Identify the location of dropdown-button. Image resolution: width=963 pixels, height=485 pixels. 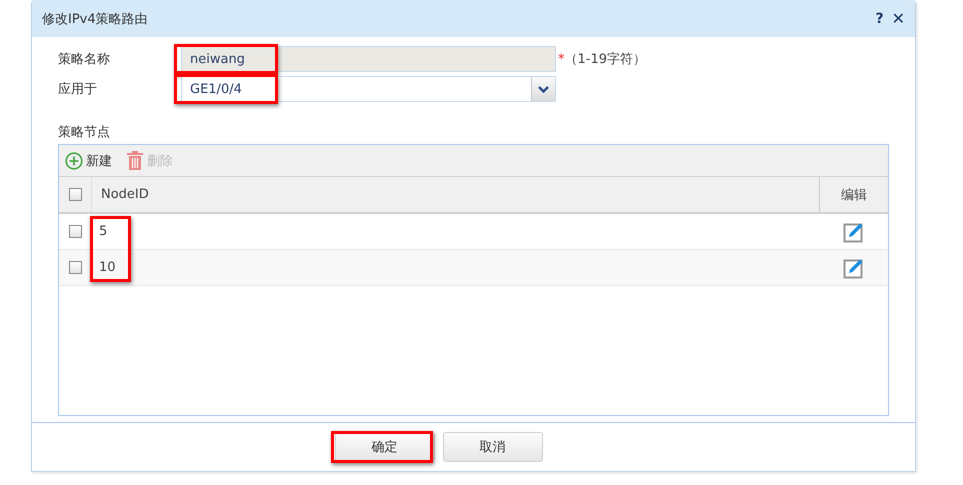
(543, 89).